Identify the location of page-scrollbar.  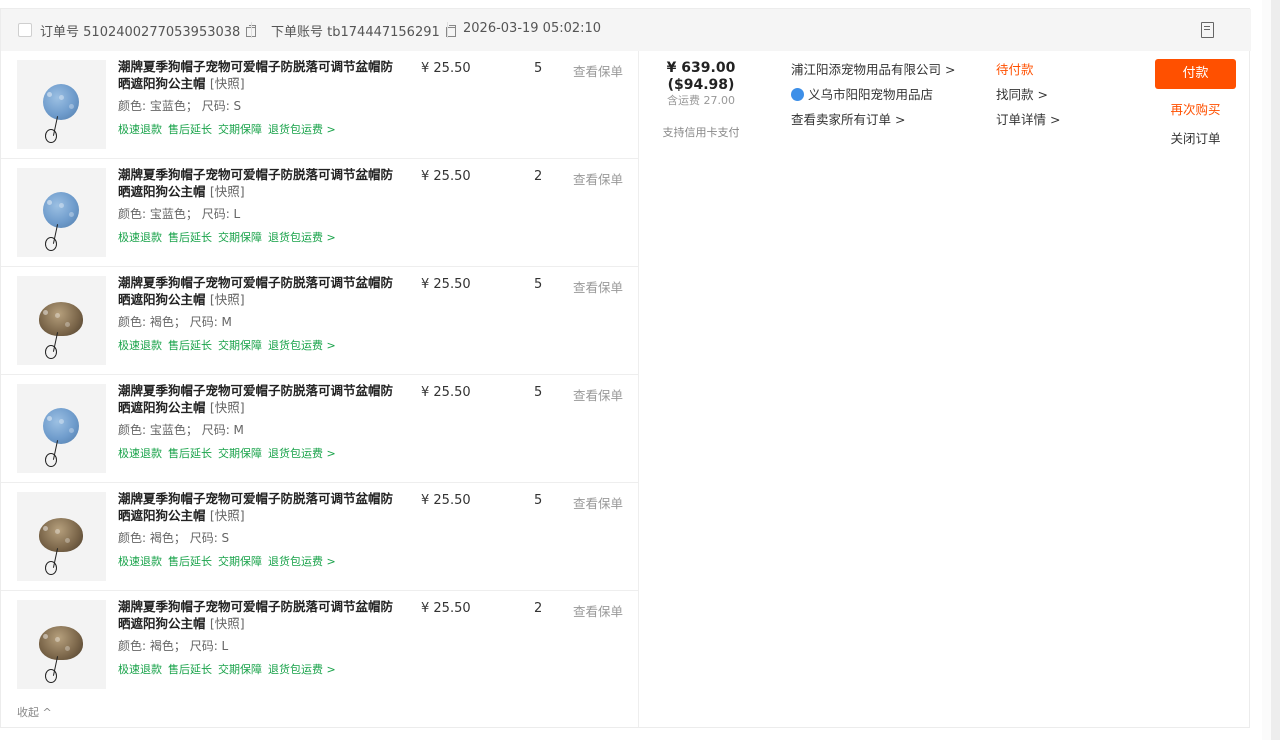
(1271, 370).